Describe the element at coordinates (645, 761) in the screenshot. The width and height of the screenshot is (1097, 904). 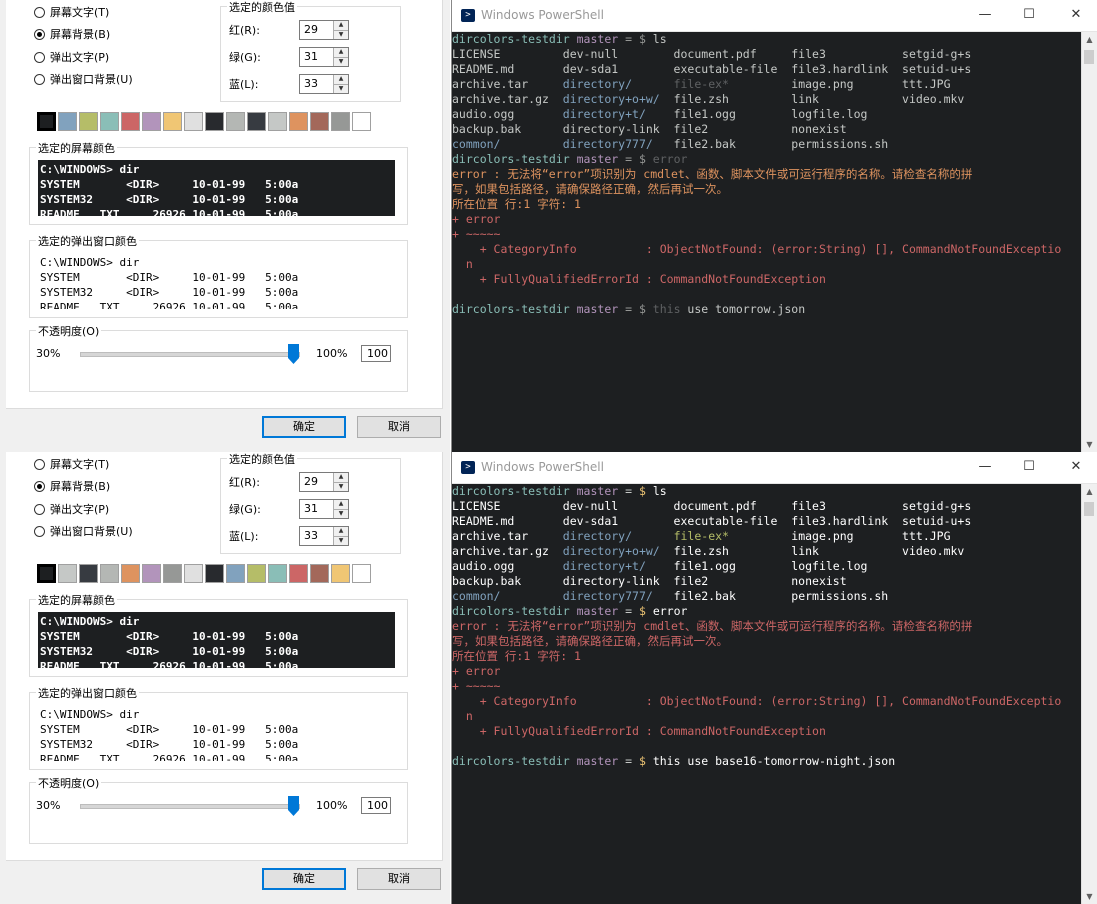
I see `terminal-segment: $` at that location.